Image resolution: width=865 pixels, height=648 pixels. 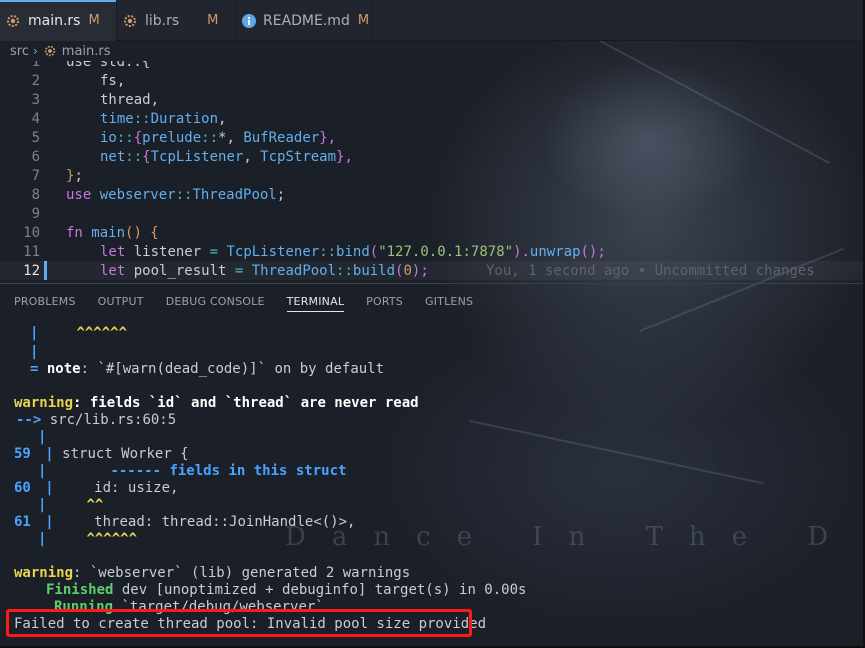 I want to click on tab-readme-md: README.md M, so click(x=304, y=20).